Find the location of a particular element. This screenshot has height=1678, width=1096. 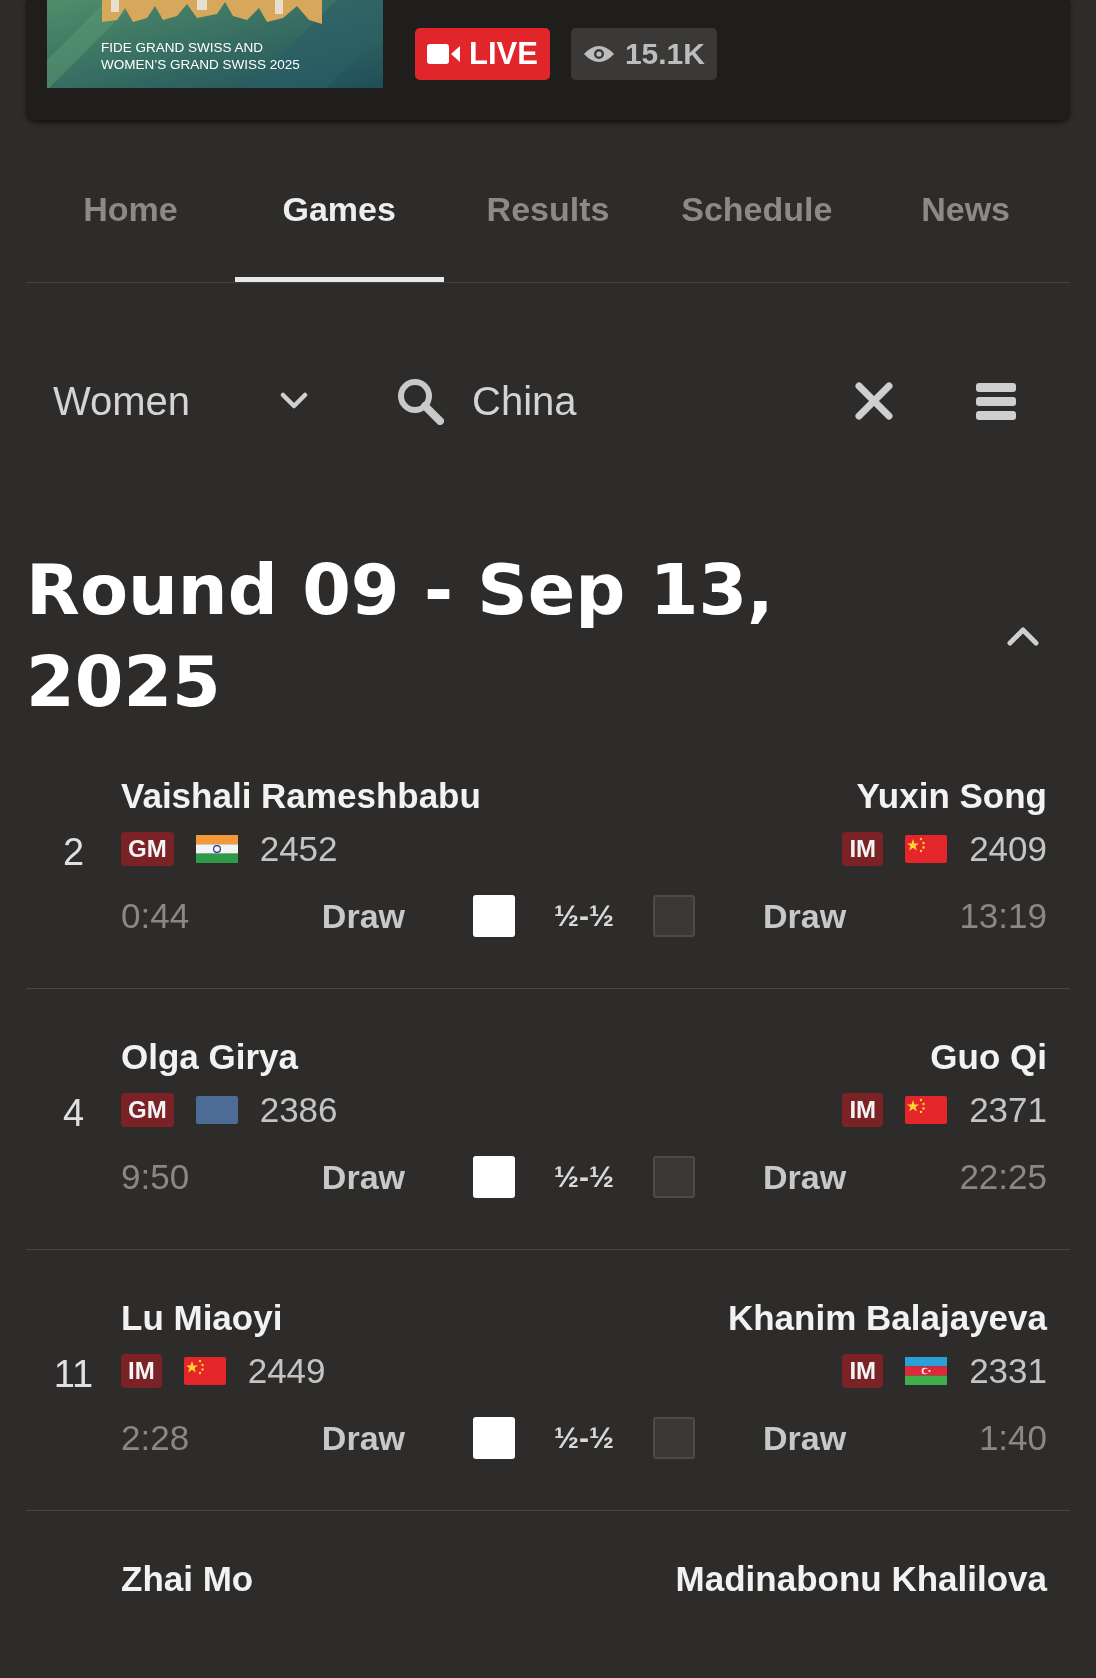

menu-button is located at coordinates (996, 401).